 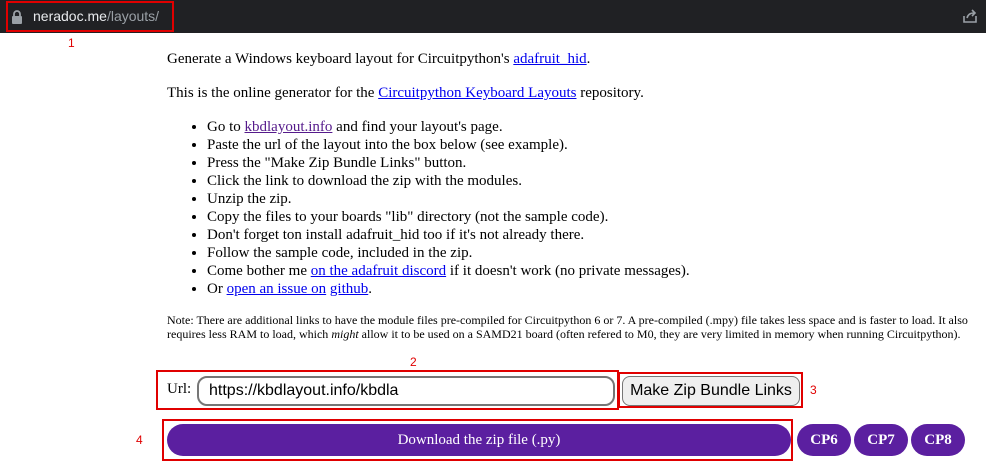 I want to click on list-item: Unzip the zip., so click(x=587, y=199).